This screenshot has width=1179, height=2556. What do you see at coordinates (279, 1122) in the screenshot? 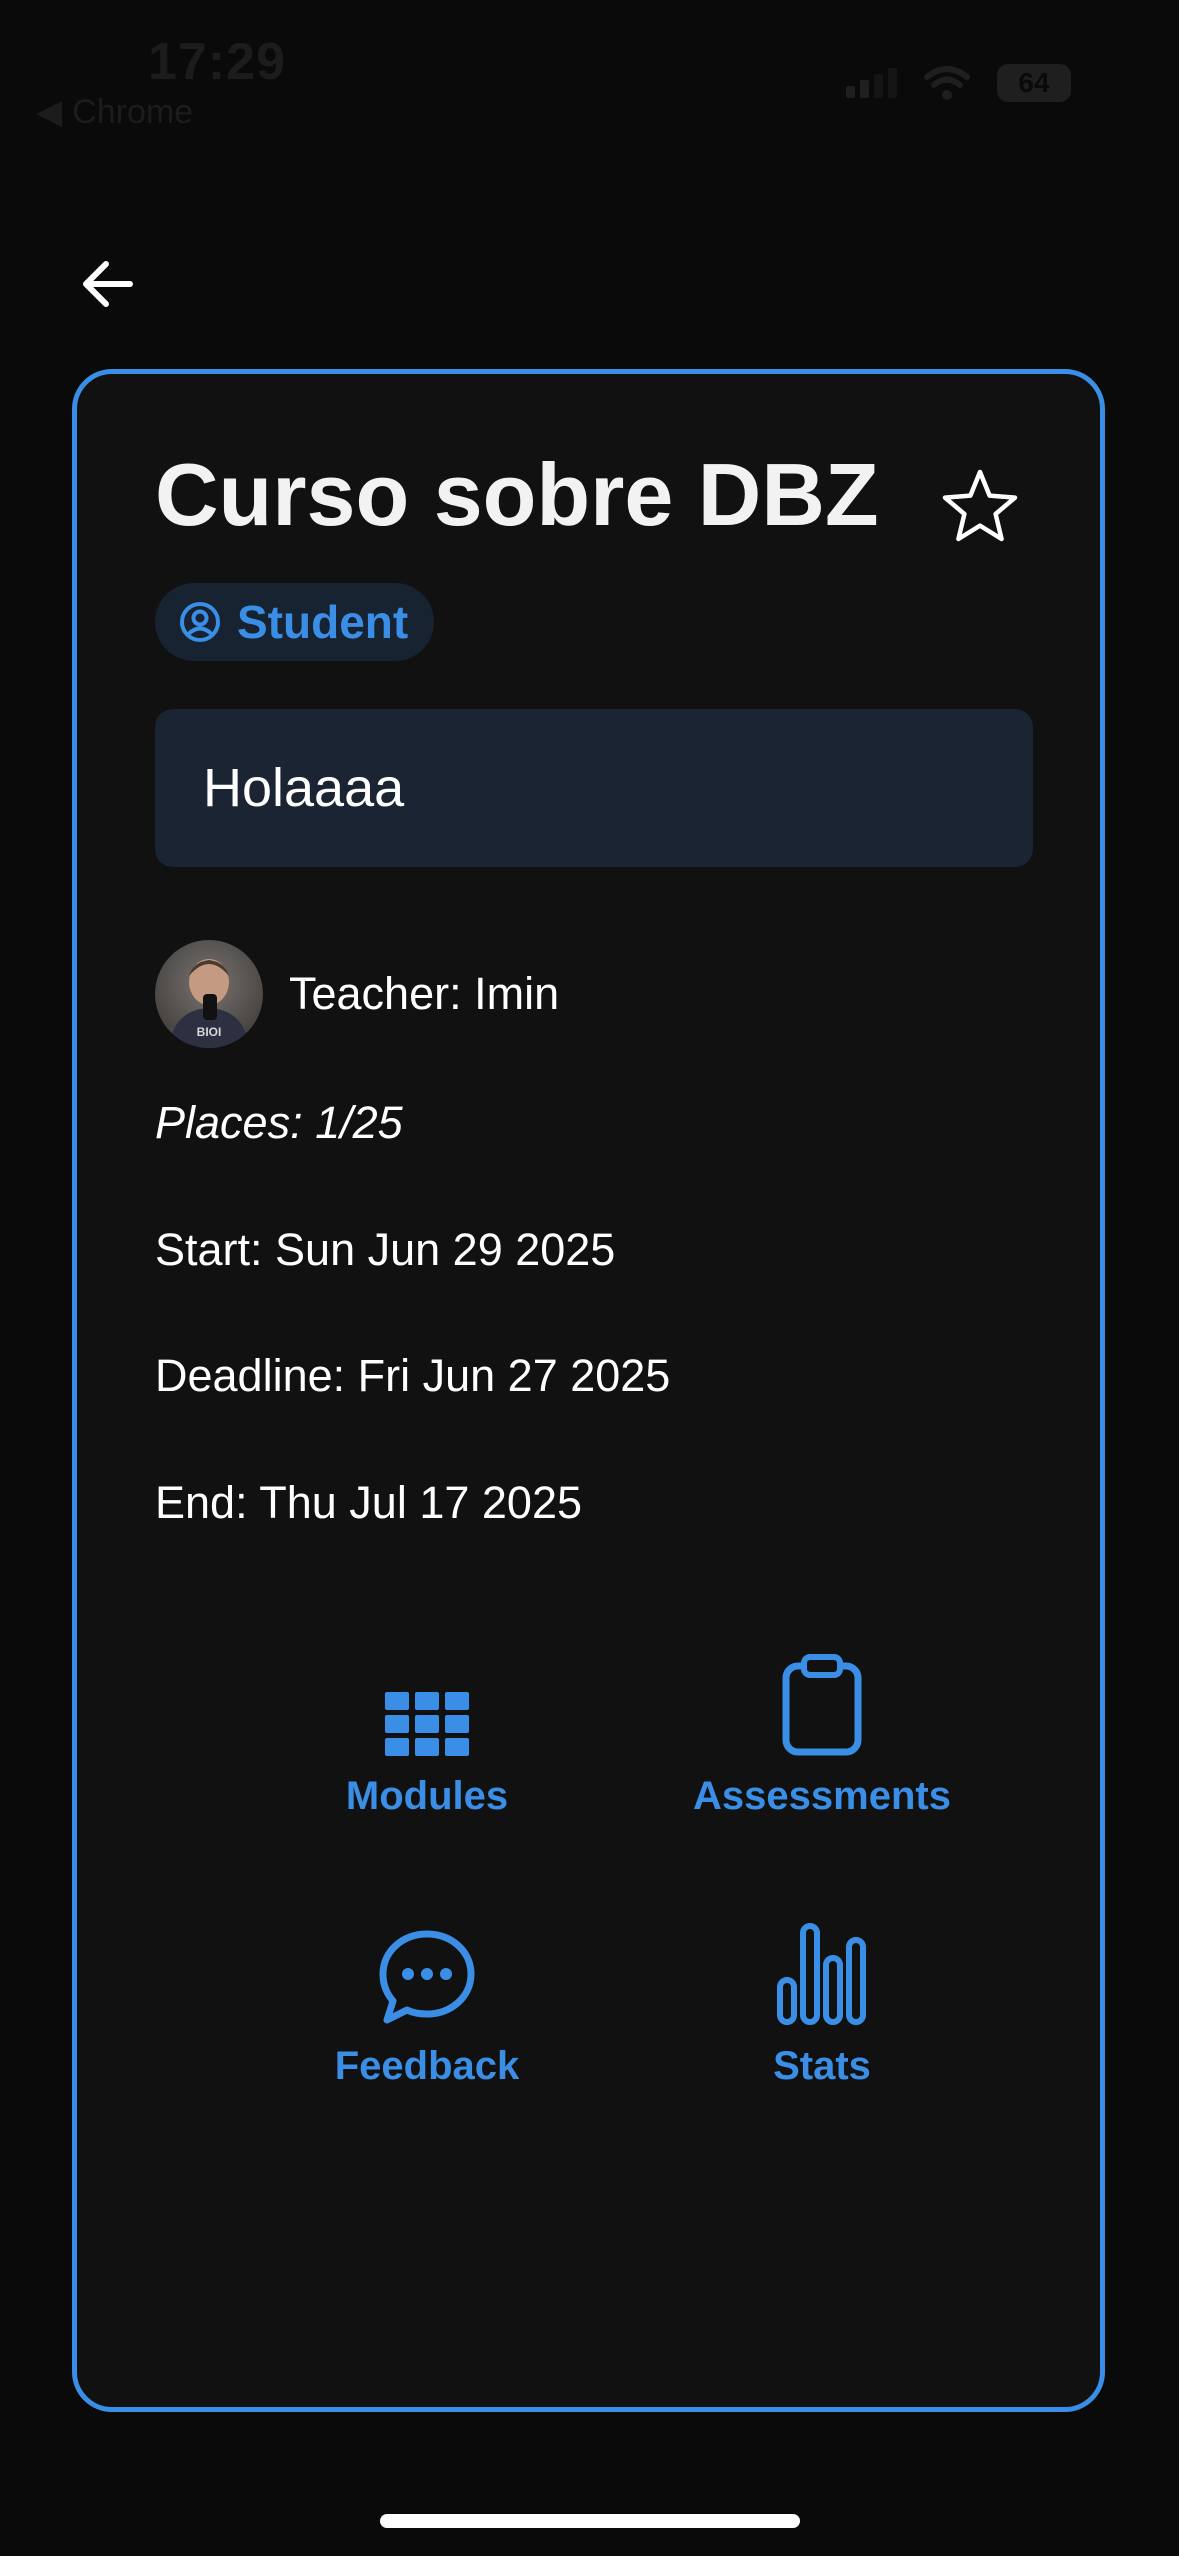
I see `places-text: Places: 1/25` at bounding box center [279, 1122].